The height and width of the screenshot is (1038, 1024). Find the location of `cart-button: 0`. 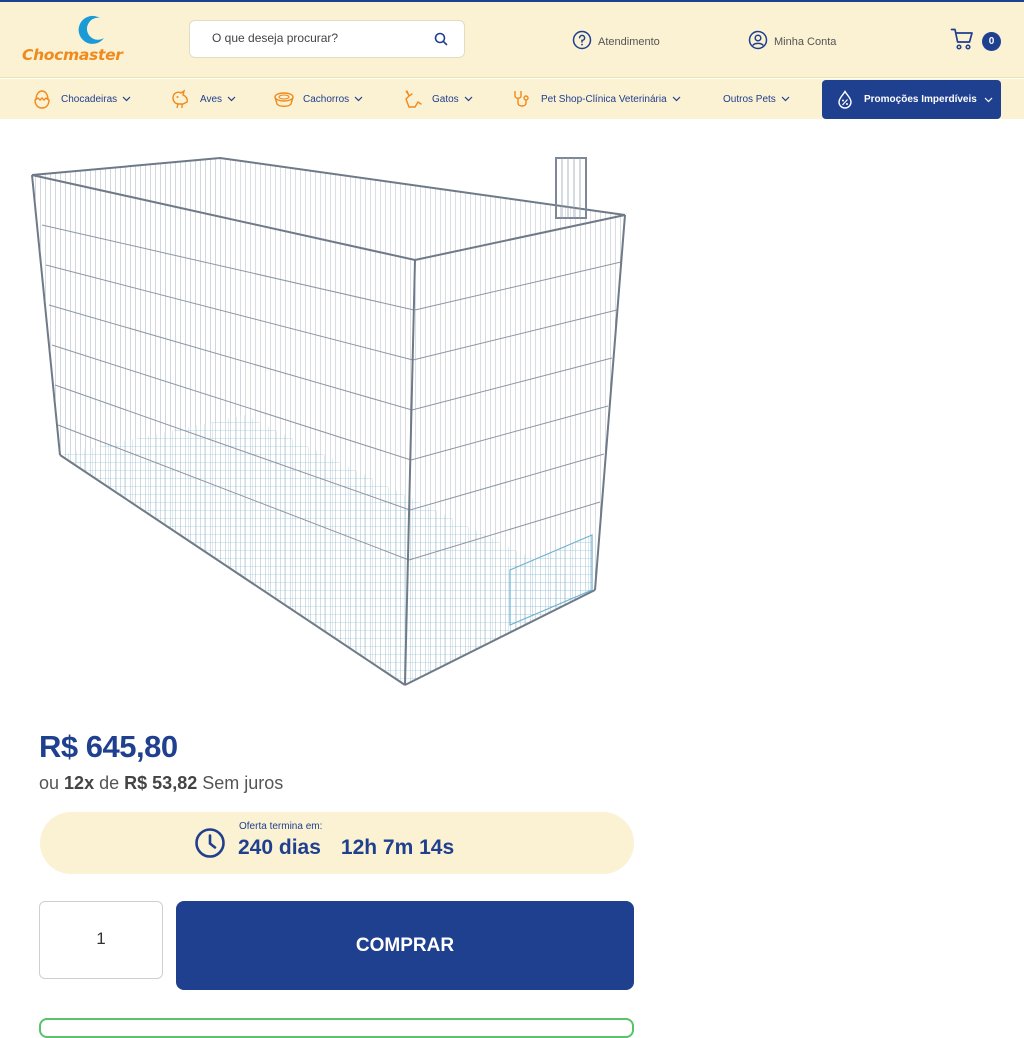

cart-button: 0 is located at coordinates (978, 42).